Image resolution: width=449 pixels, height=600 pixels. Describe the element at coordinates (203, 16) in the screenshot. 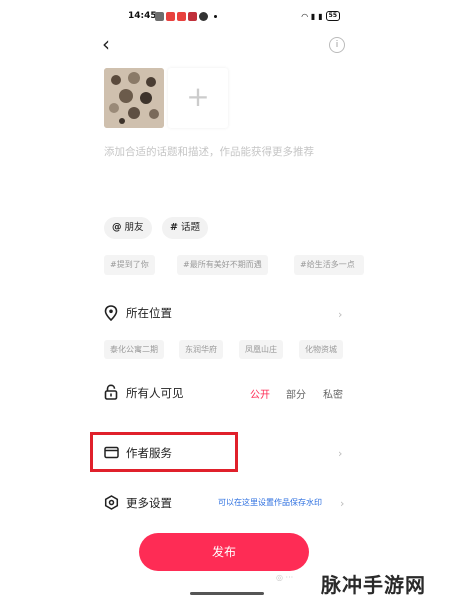

I see `wechat-icon` at that location.